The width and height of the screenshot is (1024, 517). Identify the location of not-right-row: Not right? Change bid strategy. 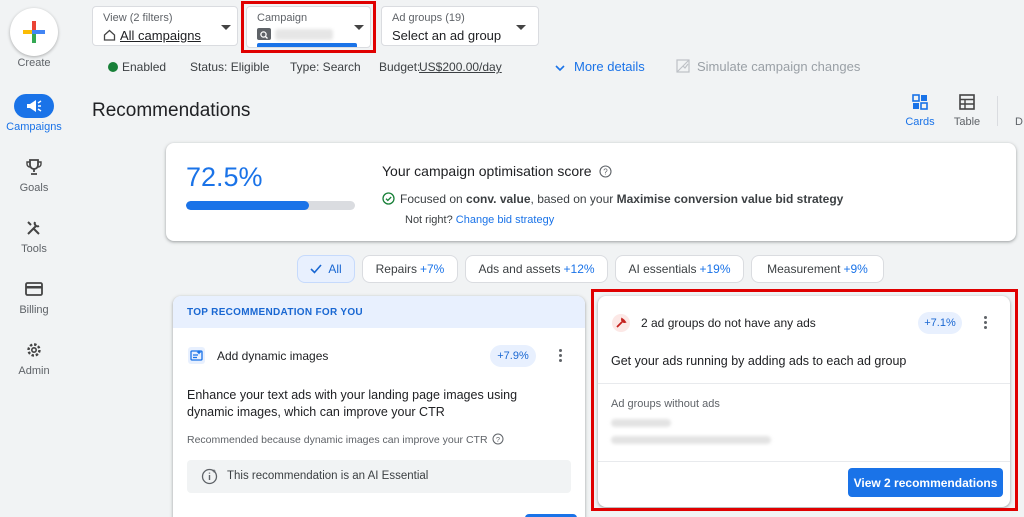
(479, 220).